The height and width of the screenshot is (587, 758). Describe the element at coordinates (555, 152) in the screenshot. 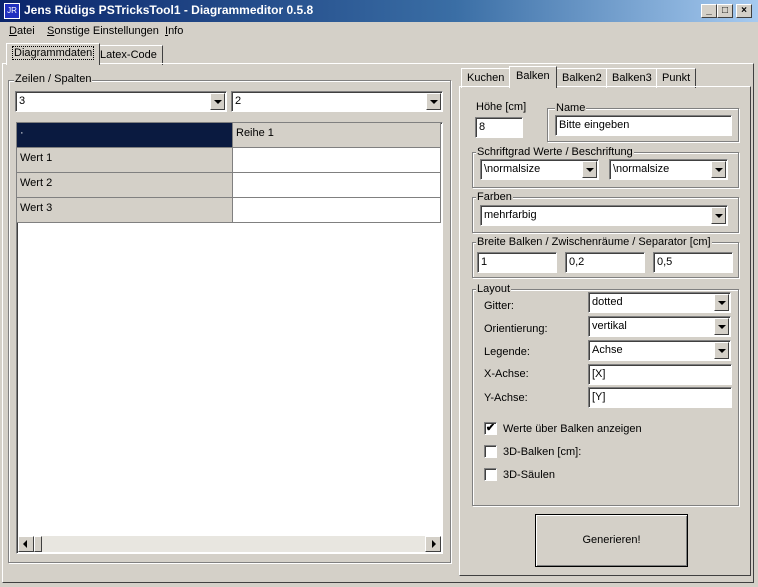

I see `schriftgrad-label: Schriftgrad Werte / Beschriftung` at that location.